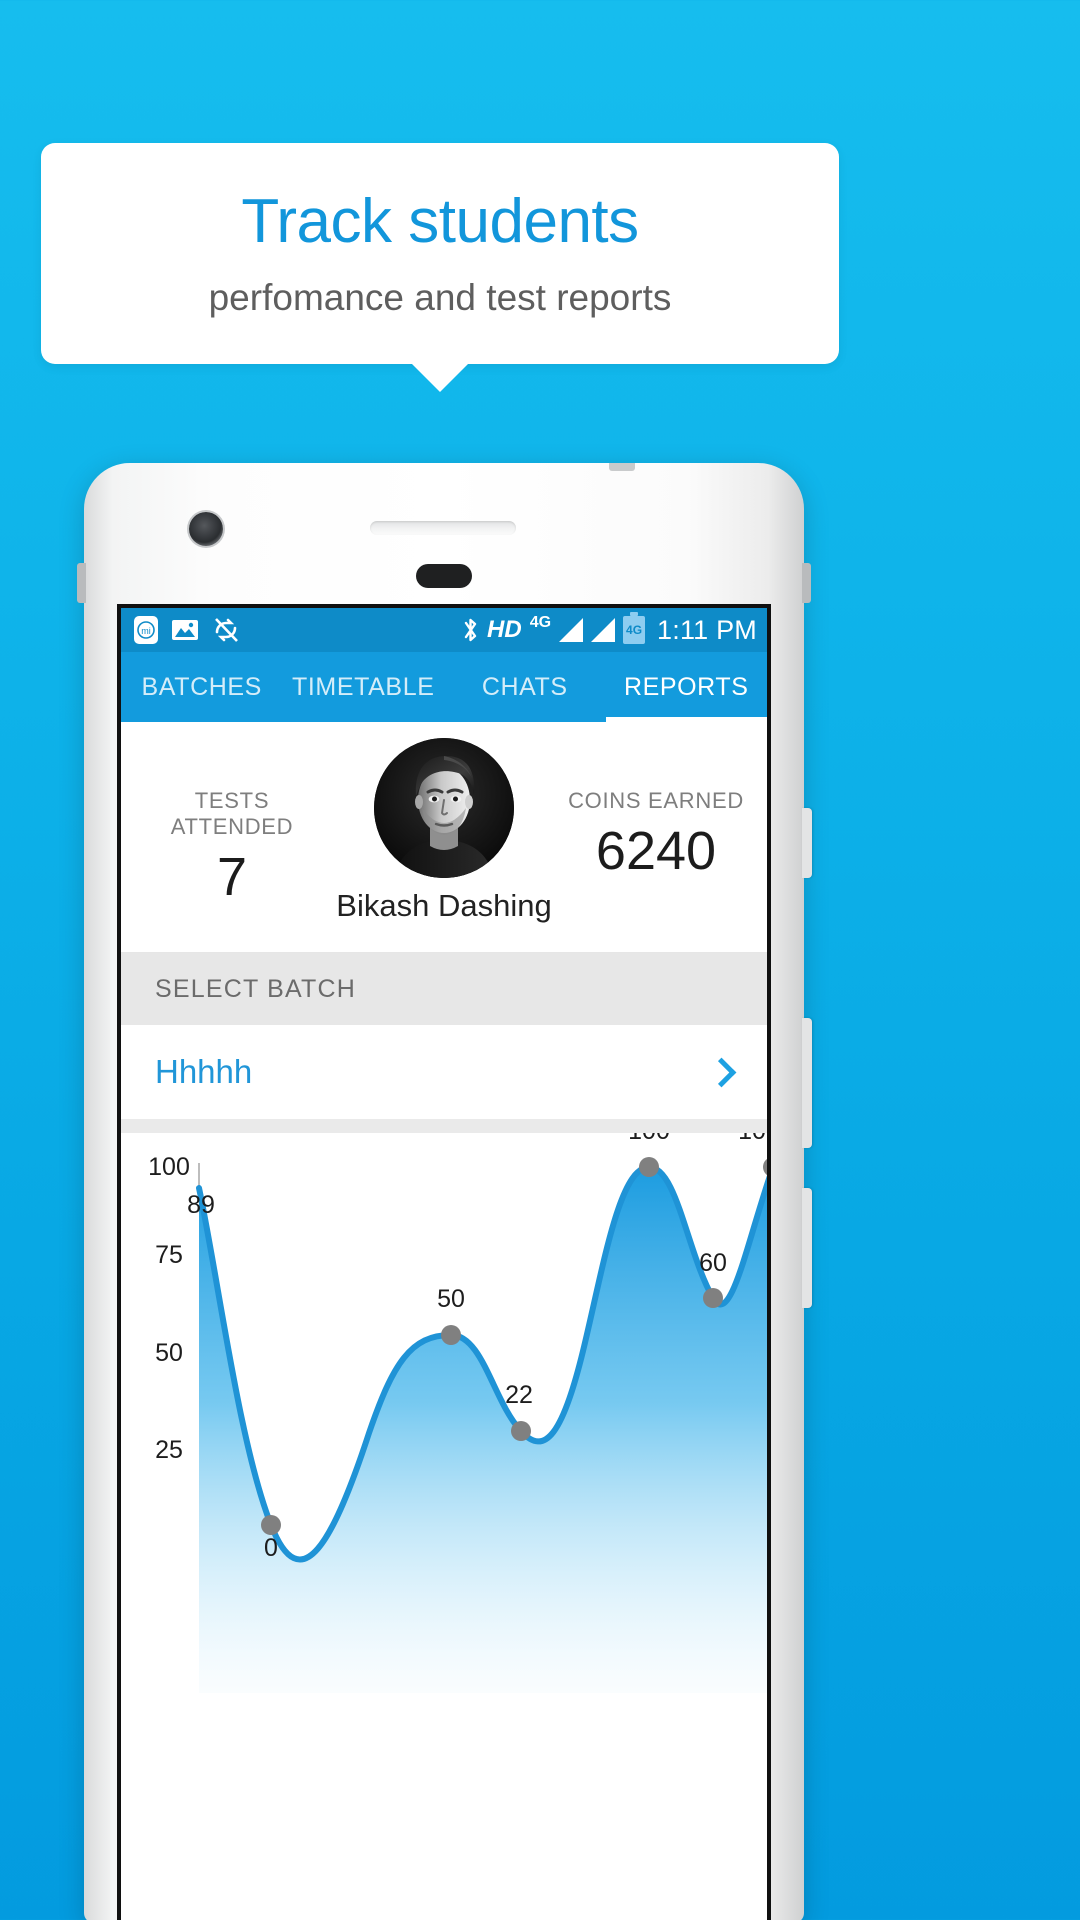  I want to click on tab-timetable: TIMETABLE, so click(364, 687).